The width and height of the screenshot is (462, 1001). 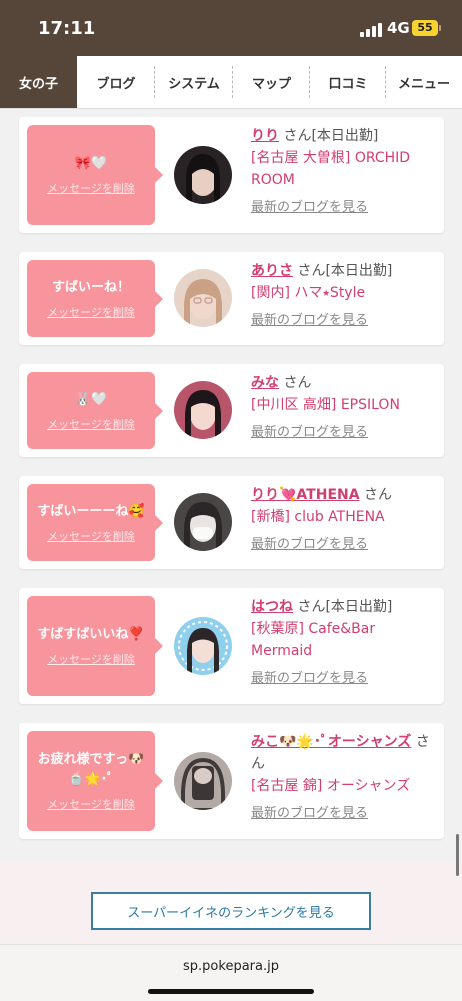 What do you see at coordinates (440, 28) in the screenshot?
I see `battery-tip` at bounding box center [440, 28].